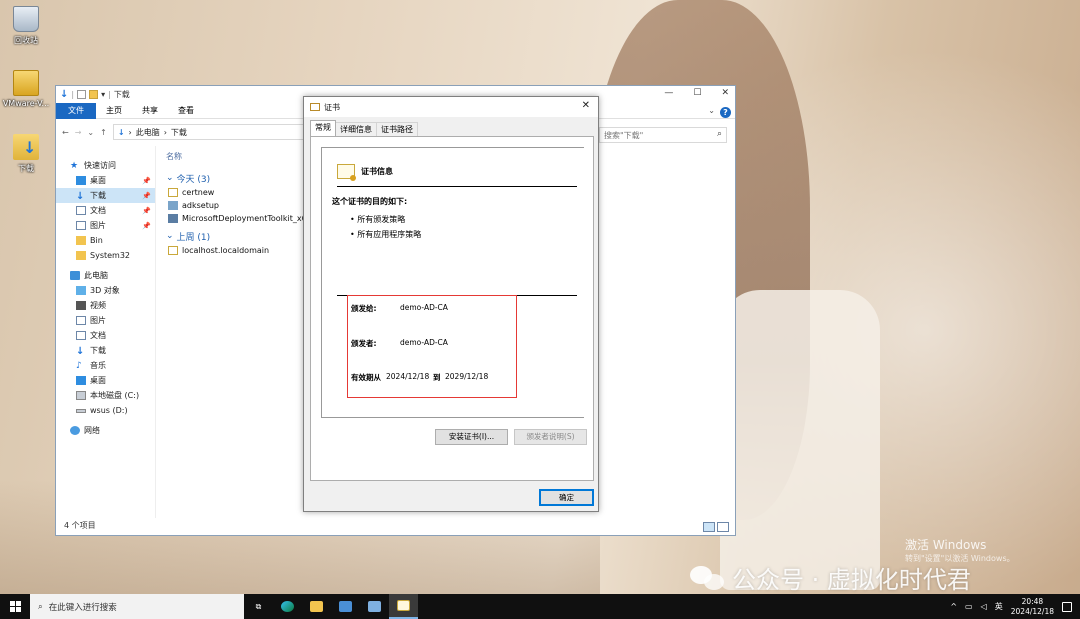  Describe the element at coordinates (709, 527) in the screenshot. I see `details-view-icon` at that location.